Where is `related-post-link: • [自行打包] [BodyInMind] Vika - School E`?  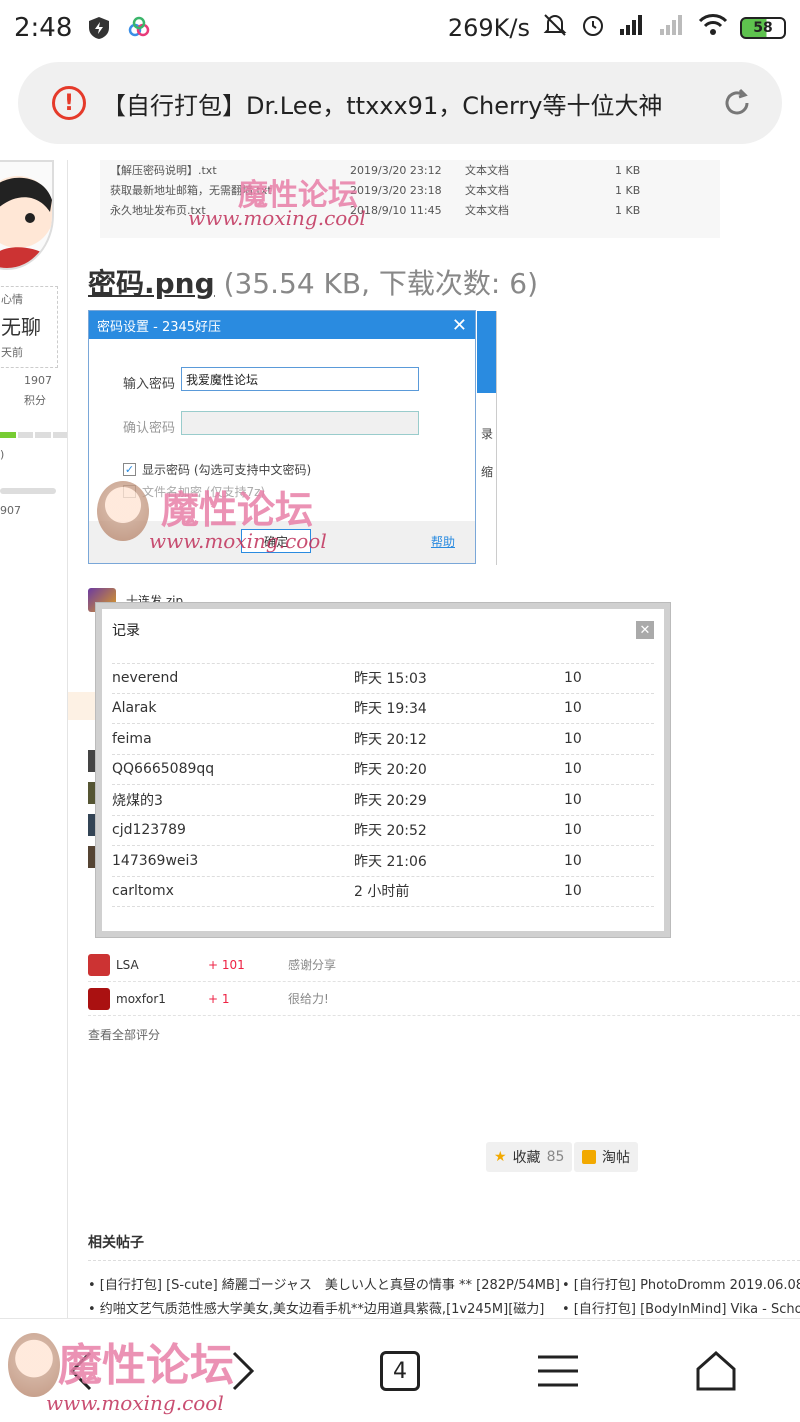
related-post-link: • [自行打包] [BodyInMind] Vika - School E is located at coordinates (681, 1307).